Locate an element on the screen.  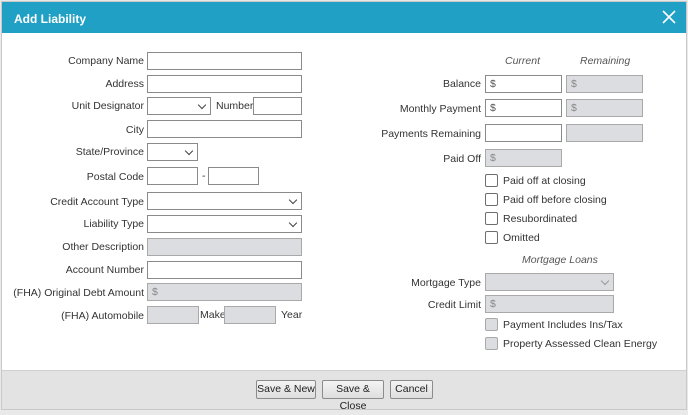
paid-off-input: $ is located at coordinates (523, 158).